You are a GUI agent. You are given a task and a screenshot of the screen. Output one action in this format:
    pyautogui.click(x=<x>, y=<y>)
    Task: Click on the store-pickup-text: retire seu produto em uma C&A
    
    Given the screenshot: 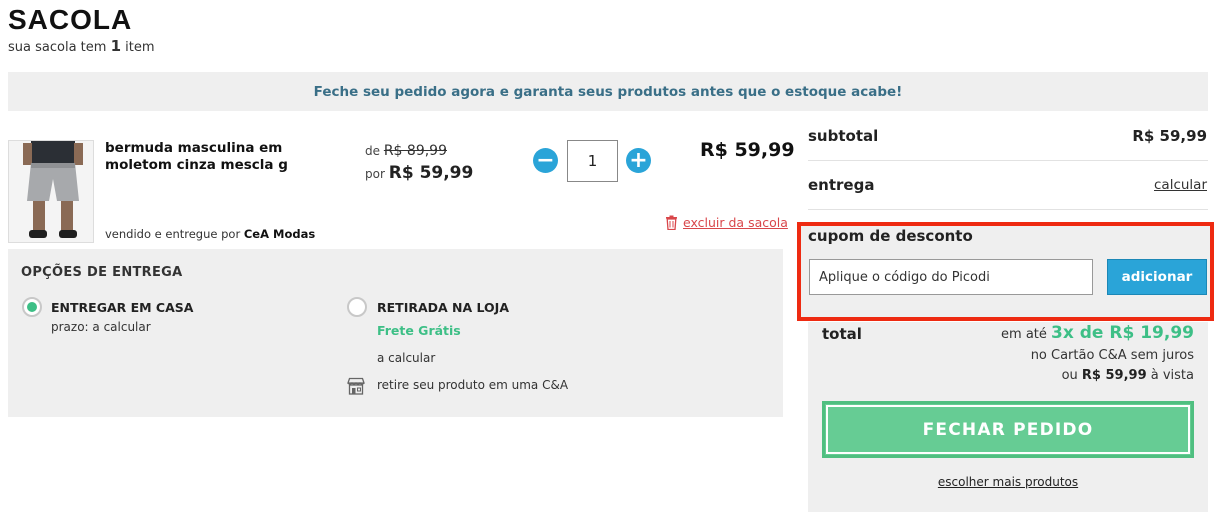 What is the action you would take?
    pyautogui.click(x=473, y=385)
    